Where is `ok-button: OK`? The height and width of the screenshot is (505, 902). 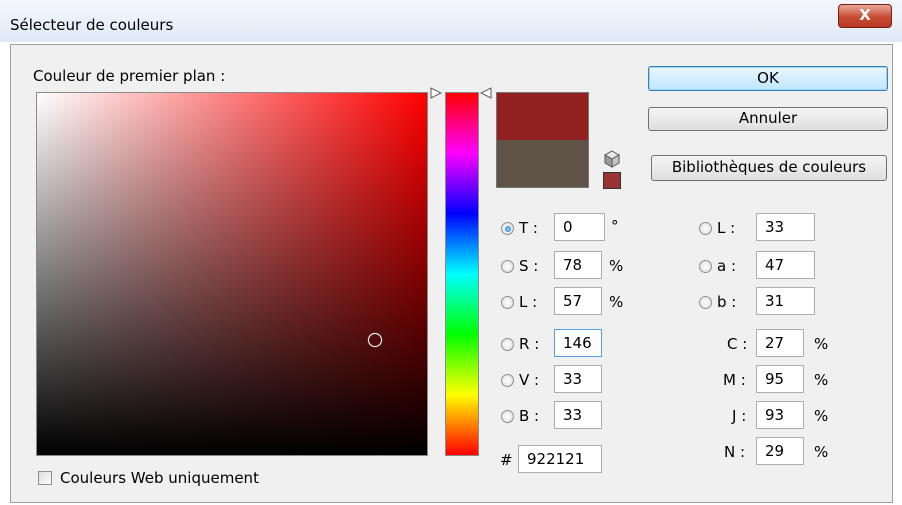
ok-button: OK is located at coordinates (768, 78).